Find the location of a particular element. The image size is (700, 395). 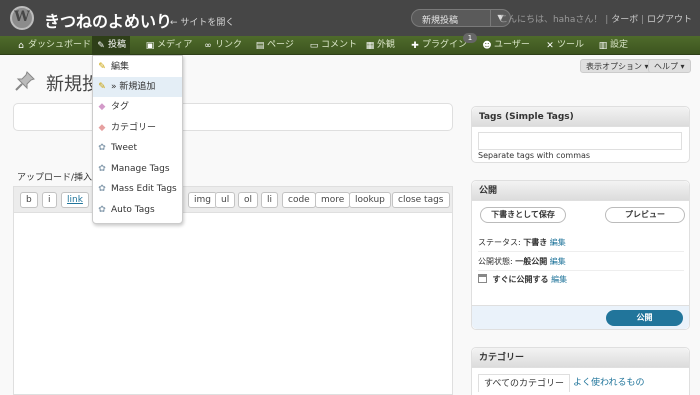

comment-icon: ▭ is located at coordinates (314, 46).